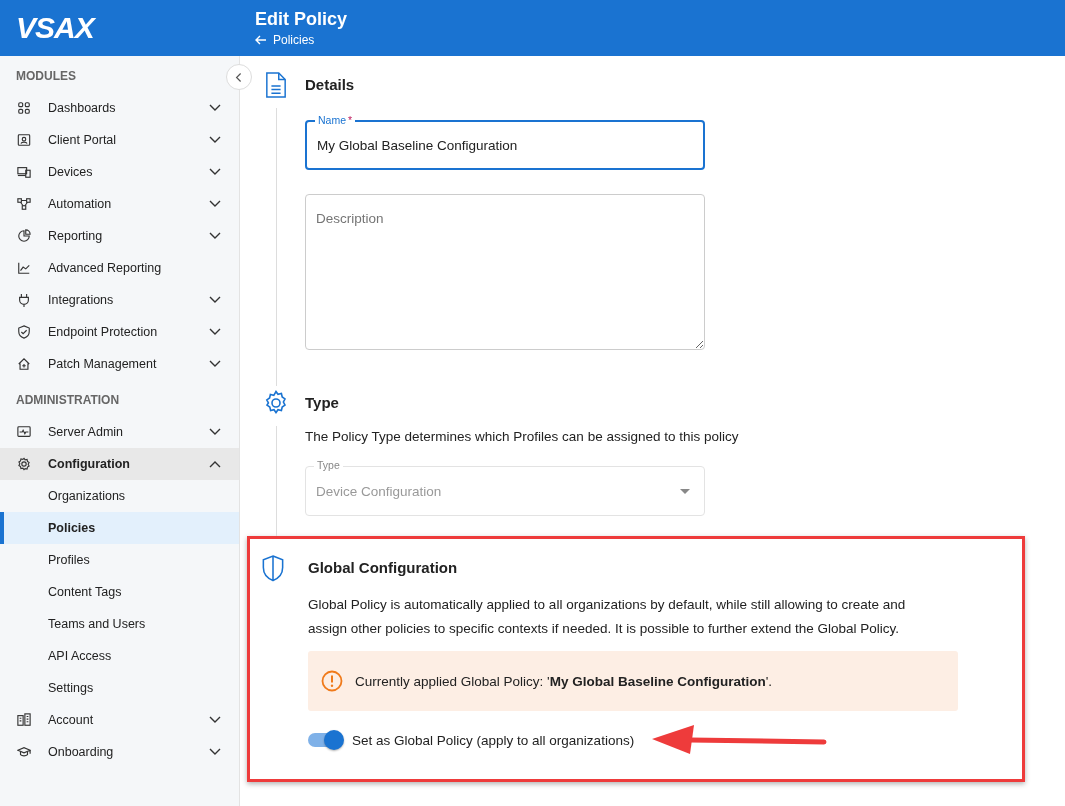 This screenshot has height=806, width=1065. Describe the element at coordinates (24, 268) in the screenshot. I see `line-chart-icon` at that location.